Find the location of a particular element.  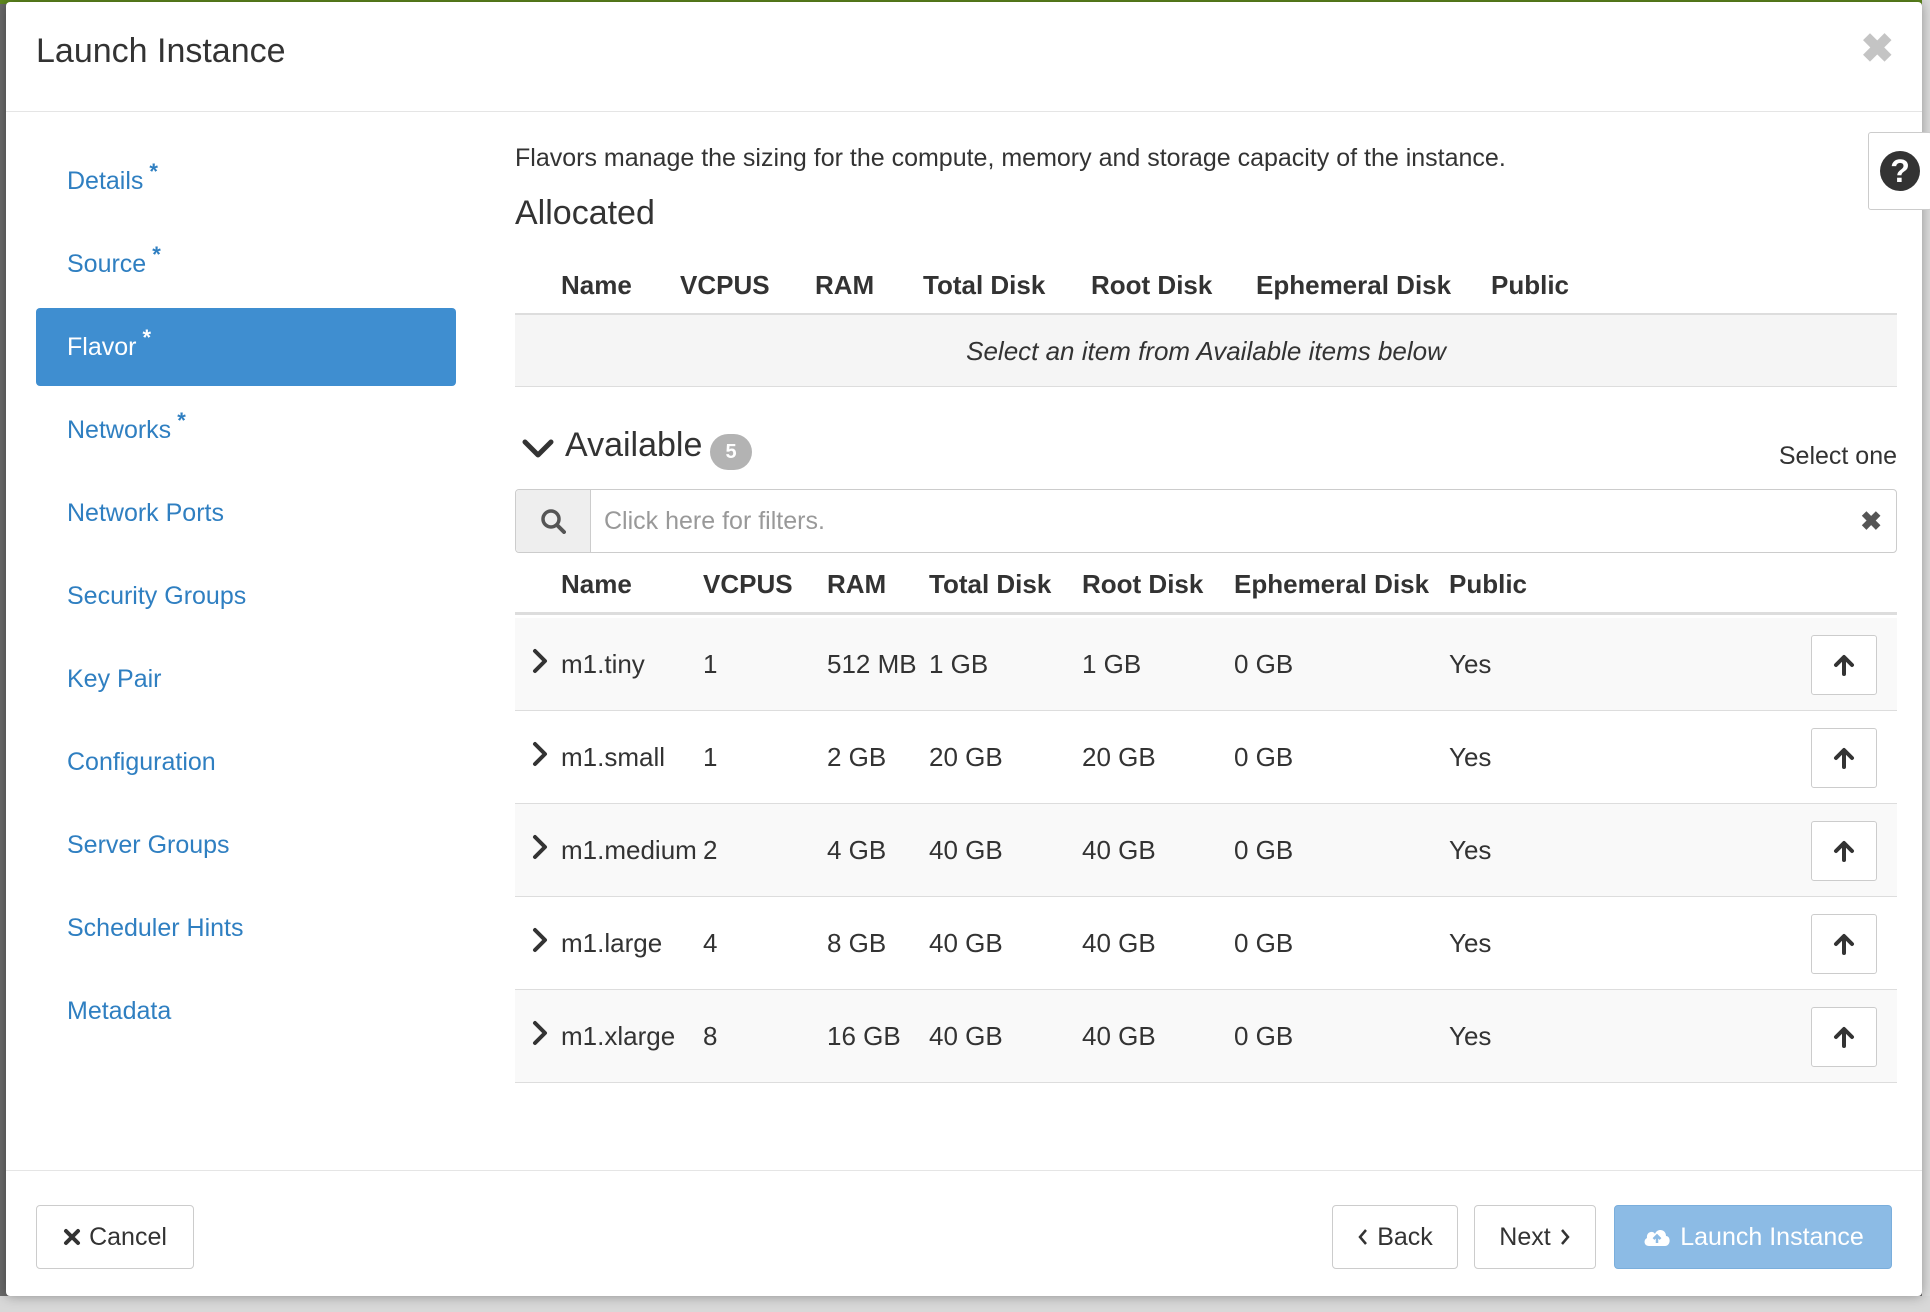

background-page-bottom is located at coordinates (965, 1304).